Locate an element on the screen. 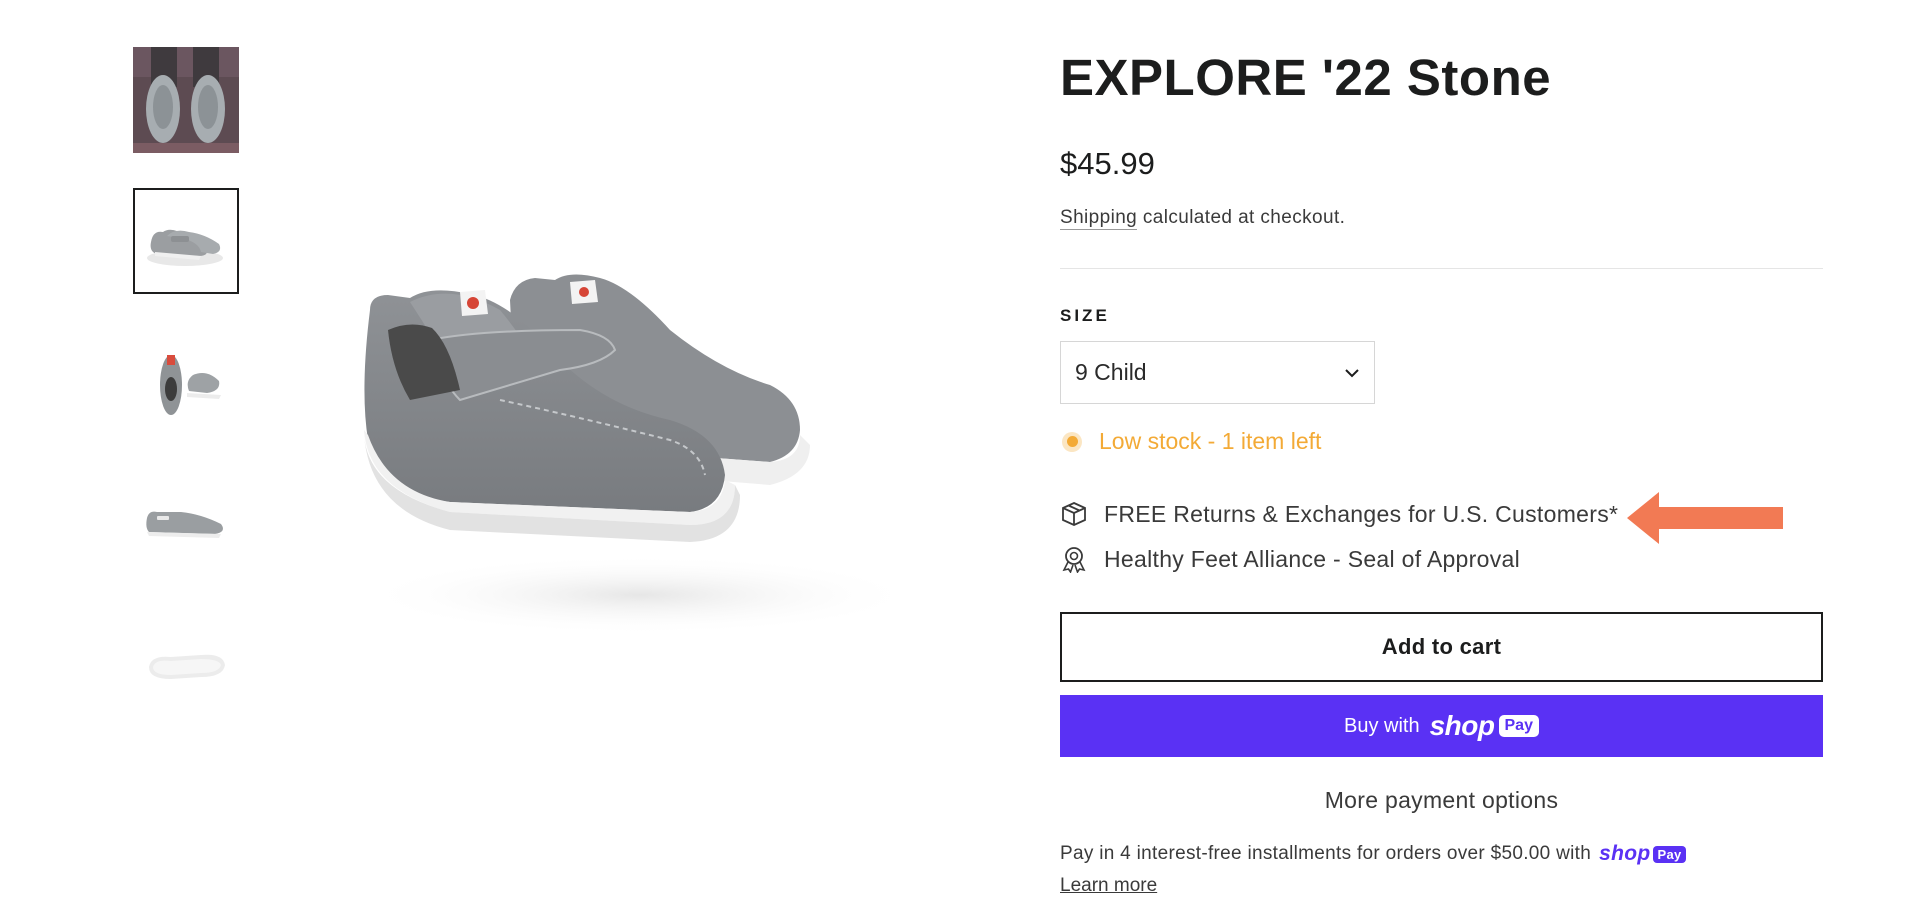  shoe-on-feet-photo is located at coordinates (186, 100).